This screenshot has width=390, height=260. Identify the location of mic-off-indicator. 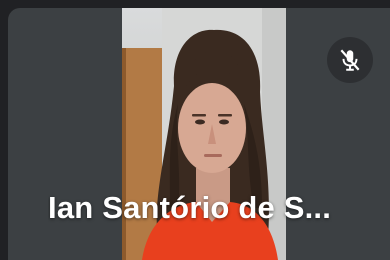
(350, 60).